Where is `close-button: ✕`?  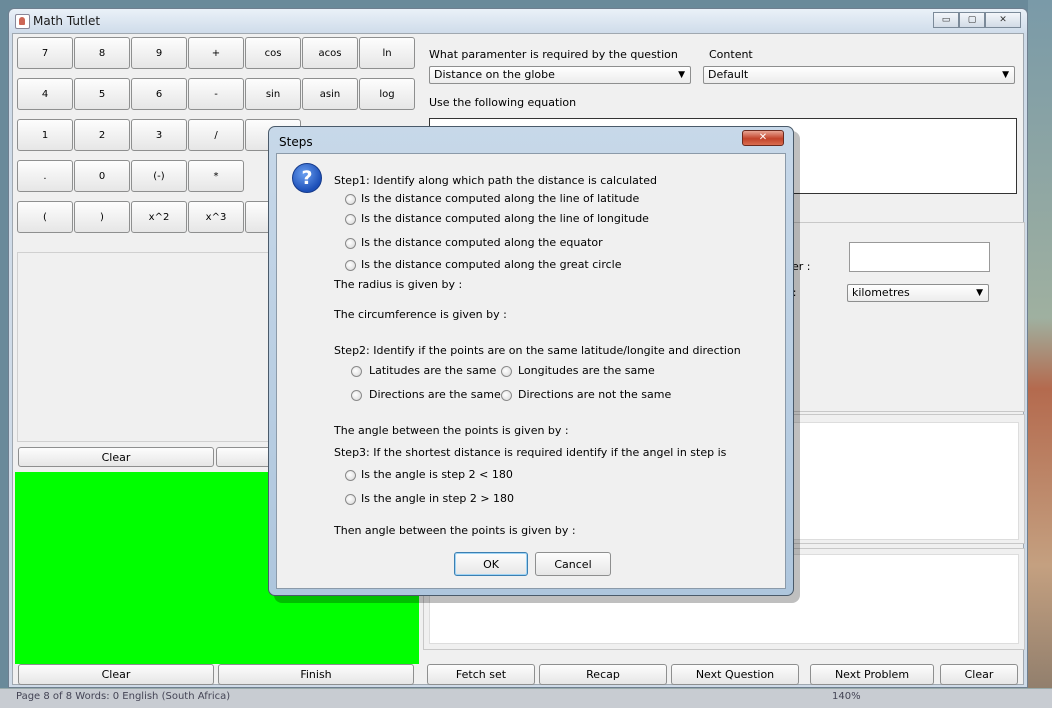 close-button: ✕ is located at coordinates (1003, 20).